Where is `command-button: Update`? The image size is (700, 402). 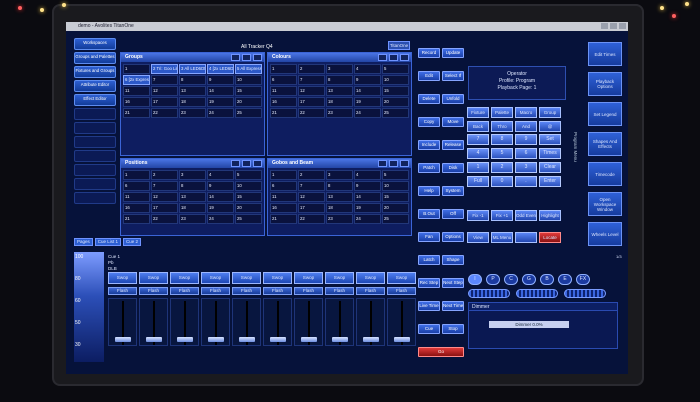
command-button: Update is located at coordinates (453, 53).